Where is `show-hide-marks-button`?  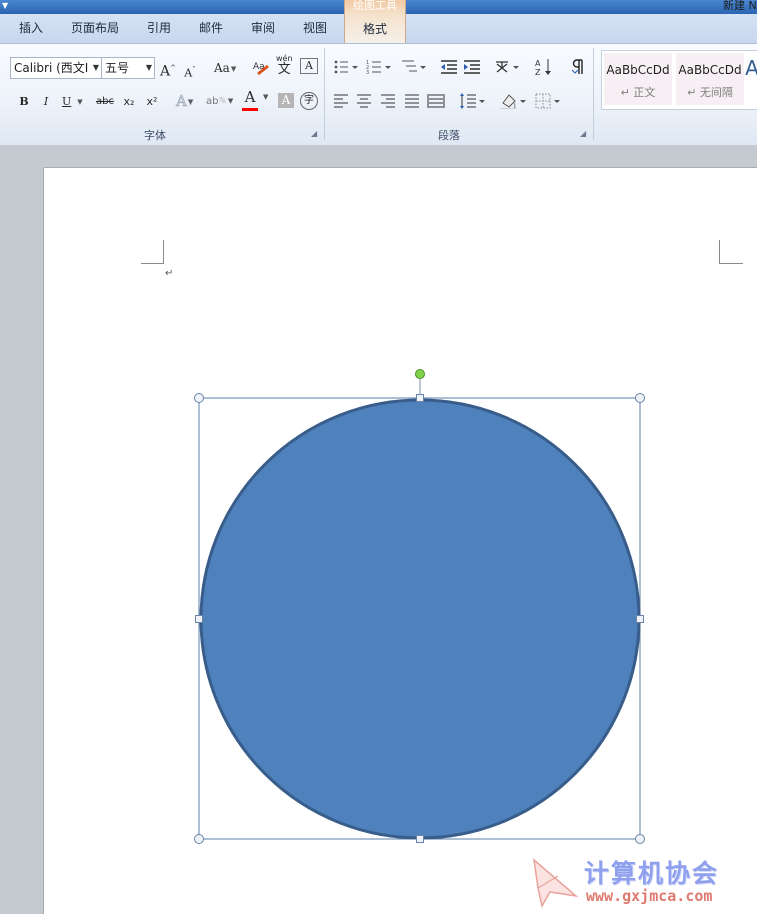 show-hide-marks-button is located at coordinates (578, 67).